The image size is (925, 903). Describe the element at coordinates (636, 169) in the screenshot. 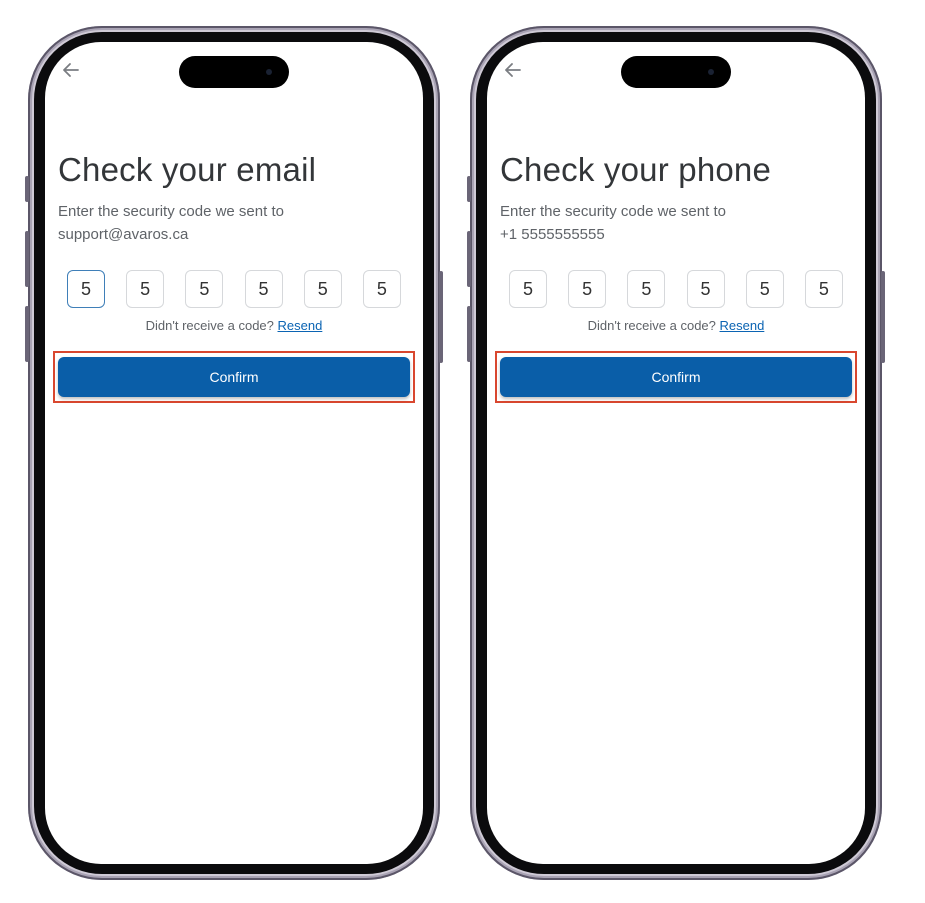

I see `page-title: Check your phone` at that location.